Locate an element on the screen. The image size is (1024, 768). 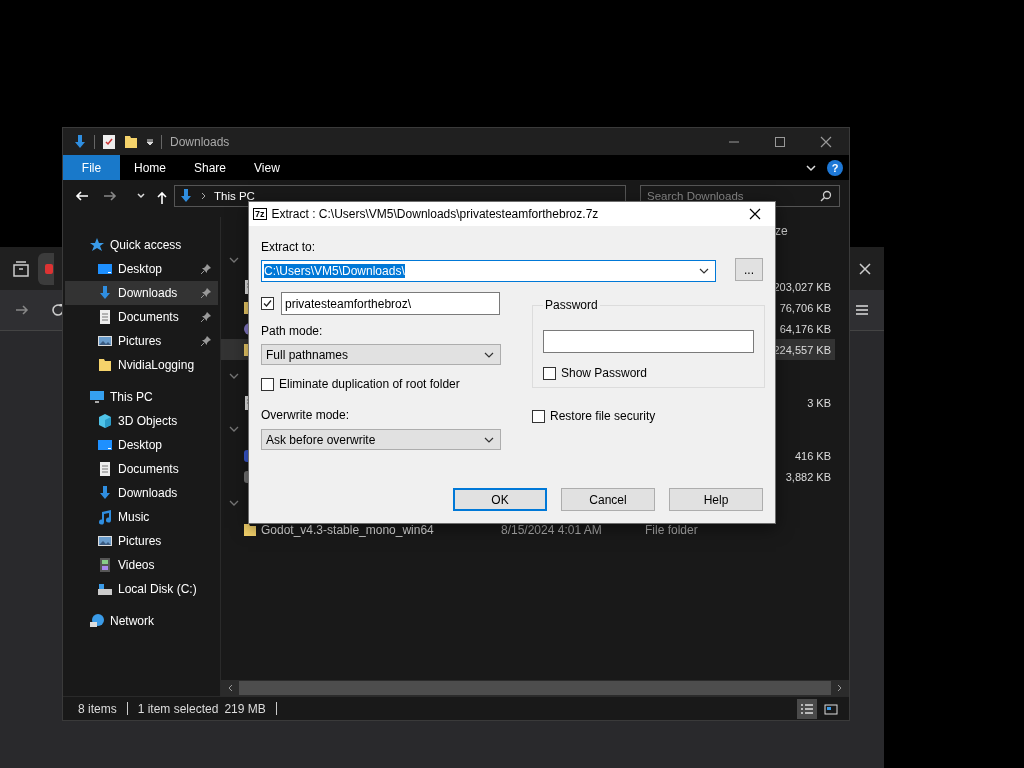
file-date: 8/15/2024 4:01 AM is located at coordinates (552, 529).